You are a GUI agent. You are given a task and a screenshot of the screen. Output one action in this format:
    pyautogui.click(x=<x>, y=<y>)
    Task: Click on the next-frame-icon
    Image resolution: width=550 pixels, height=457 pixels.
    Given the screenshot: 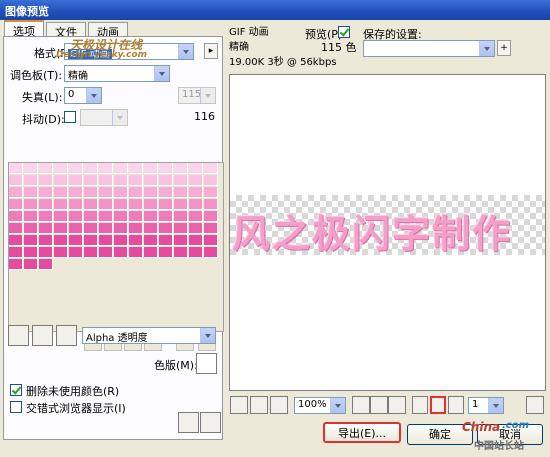 What is the action you would take?
    pyautogui.click(x=535, y=405)
    